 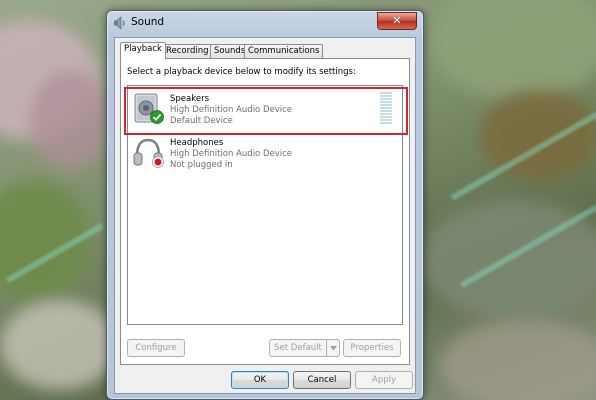 I want to click on device-status: Default Device, so click(x=201, y=121).